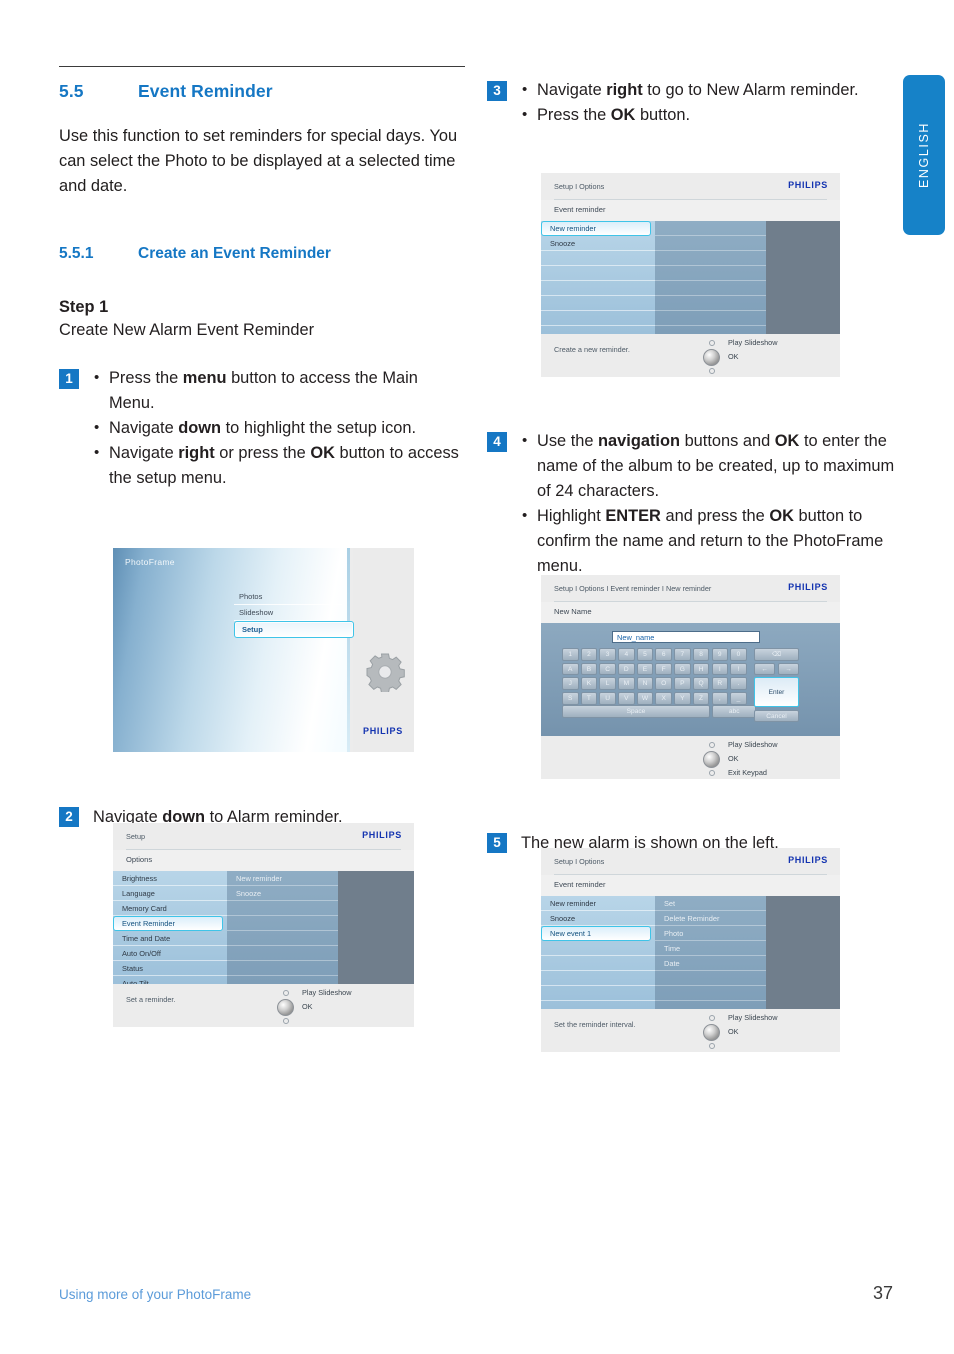 This screenshot has height=1354, width=954. Describe the element at coordinates (738, 669) in the screenshot. I see `key-!: !` at that location.